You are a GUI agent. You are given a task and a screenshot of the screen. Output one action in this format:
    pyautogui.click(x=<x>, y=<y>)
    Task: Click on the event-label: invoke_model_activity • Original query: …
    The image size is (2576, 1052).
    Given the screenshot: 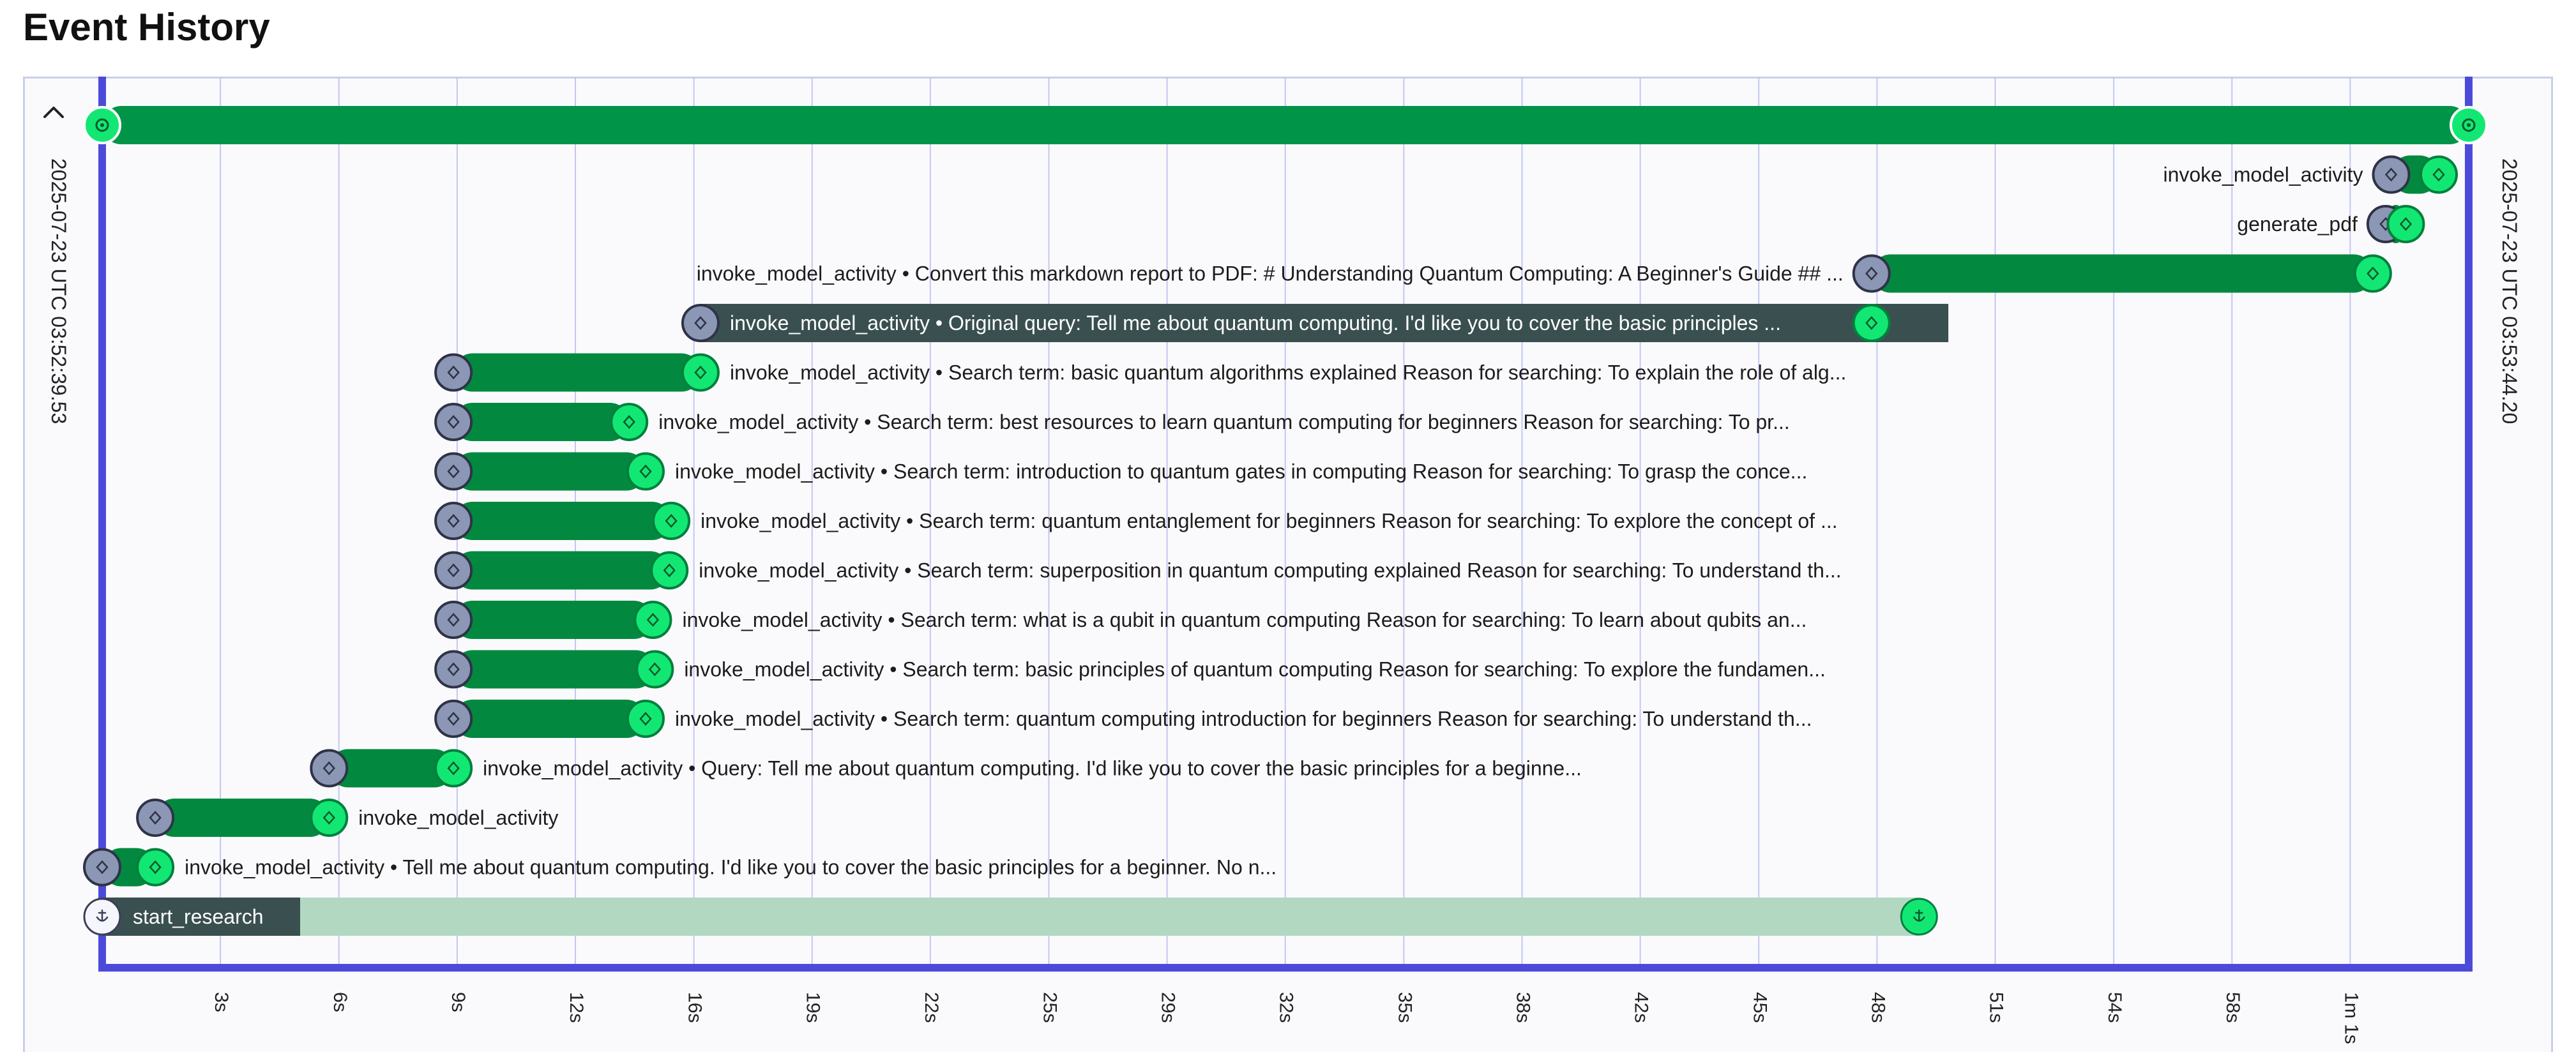 What is the action you would take?
    pyautogui.click(x=1256, y=323)
    